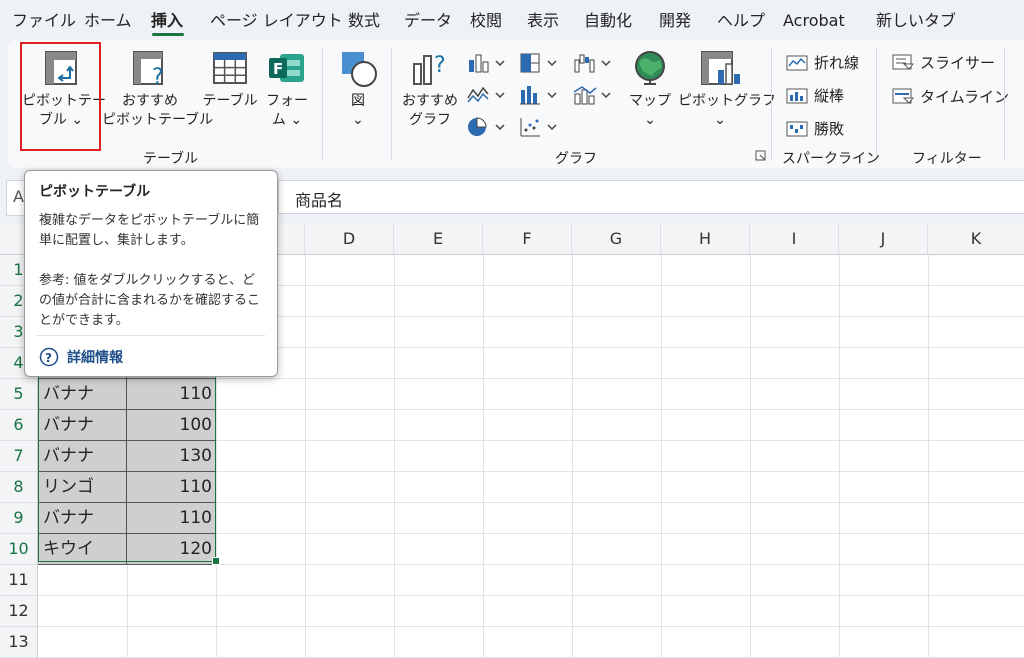 The height and width of the screenshot is (658, 1024). I want to click on row-header: 12, so click(19, 611).